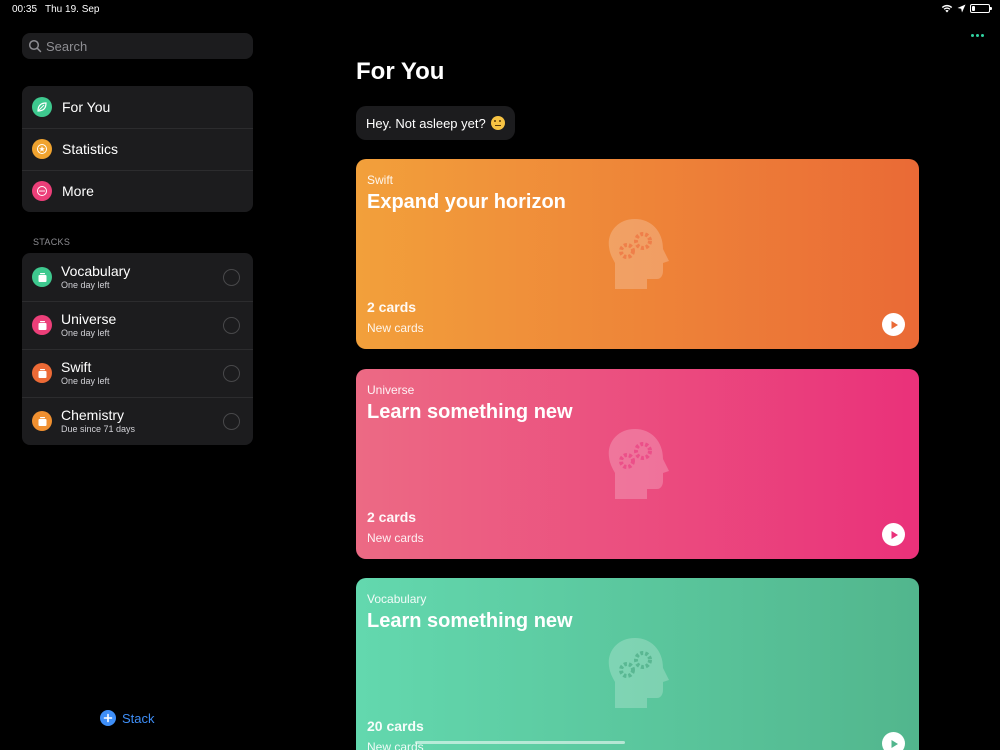 The image size is (1000, 750). Describe the element at coordinates (42, 107) in the screenshot. I see `leaf-icon` at that location.